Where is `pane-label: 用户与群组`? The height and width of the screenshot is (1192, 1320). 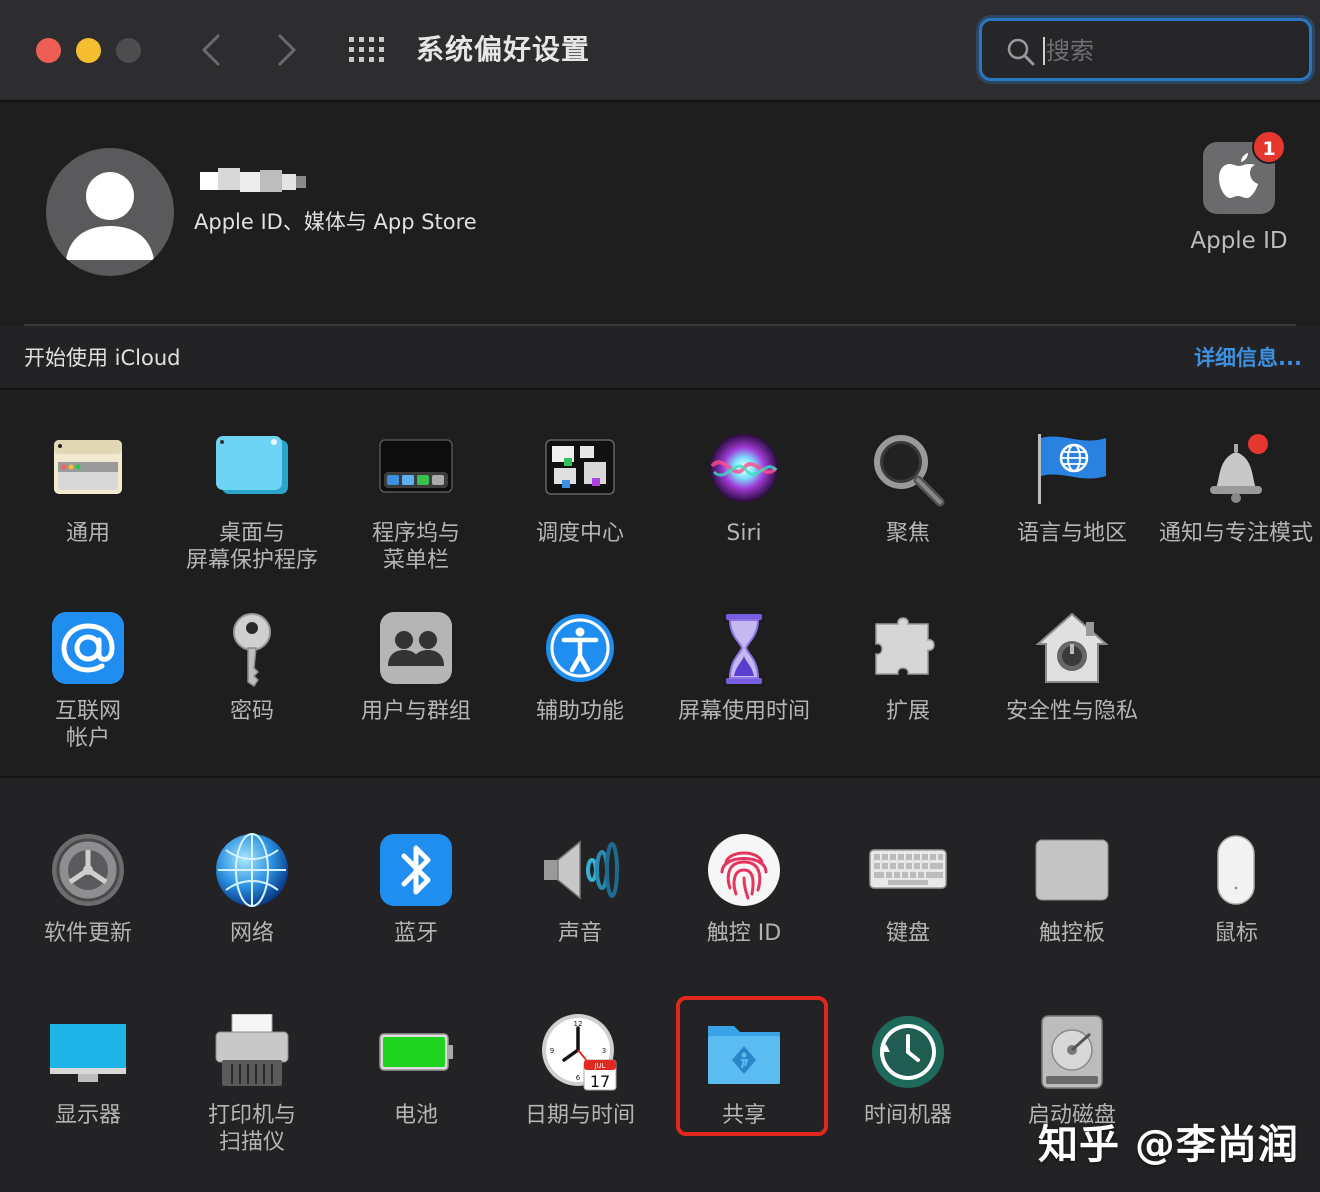
pane-label: 用户与群组 is located at coordinates (415, 711).